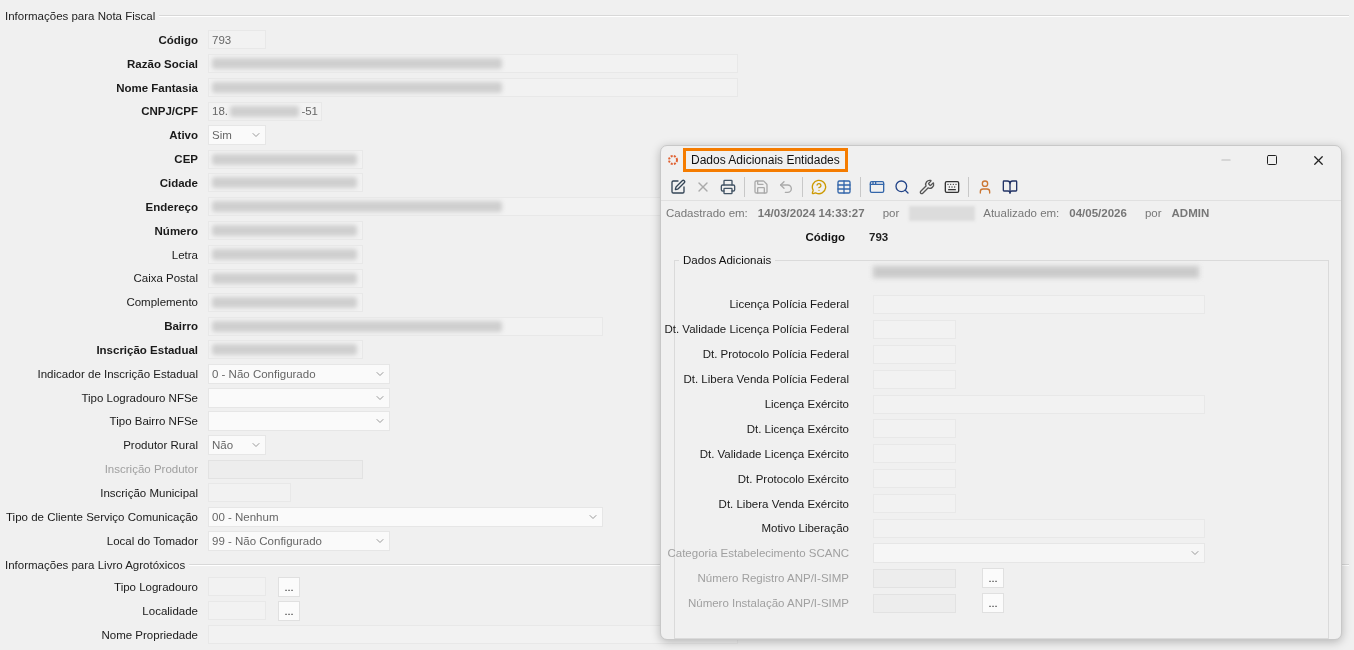  Describe the element at coordinates (147, 349) in the screenshot. I see `field-label: Inscrição Estadual` at that location.